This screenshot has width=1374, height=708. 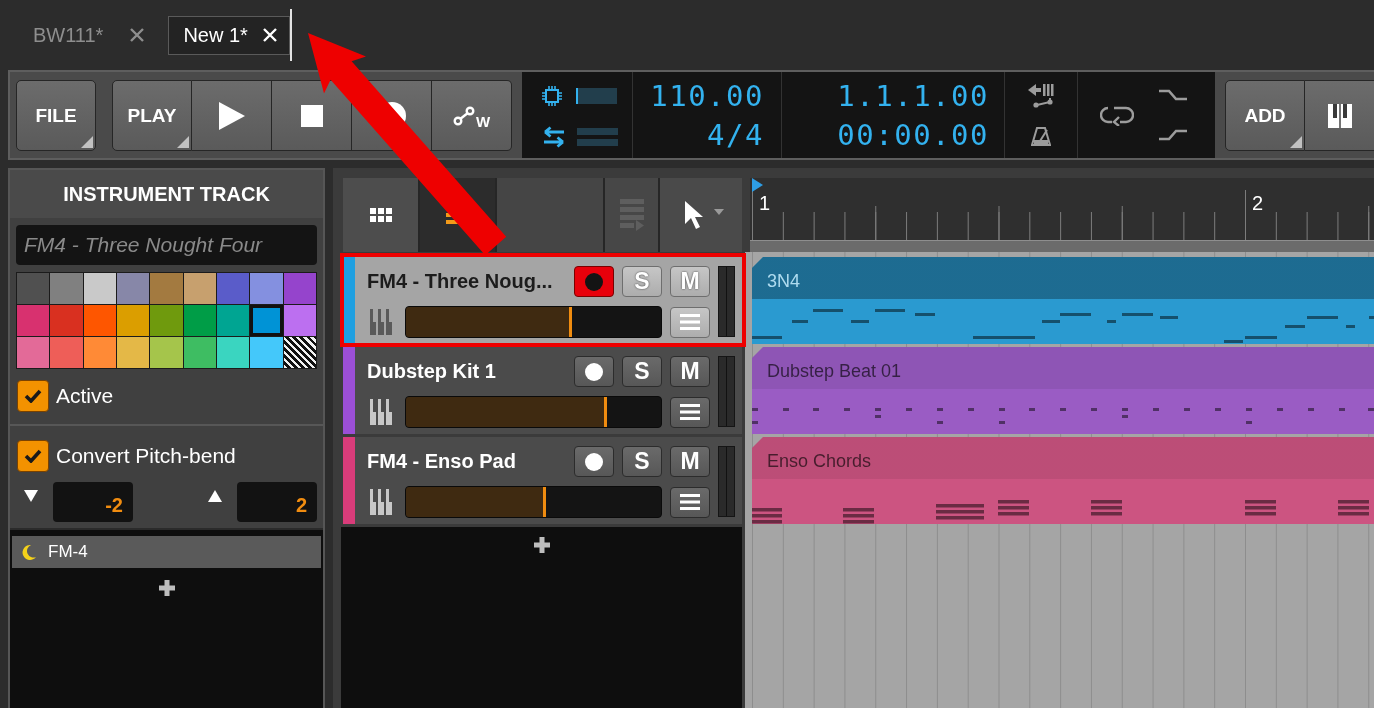 What do you see at coordinates (765, 203) in the screenshot?
I see `bar-number: 1` at bounding box center [765, 203].